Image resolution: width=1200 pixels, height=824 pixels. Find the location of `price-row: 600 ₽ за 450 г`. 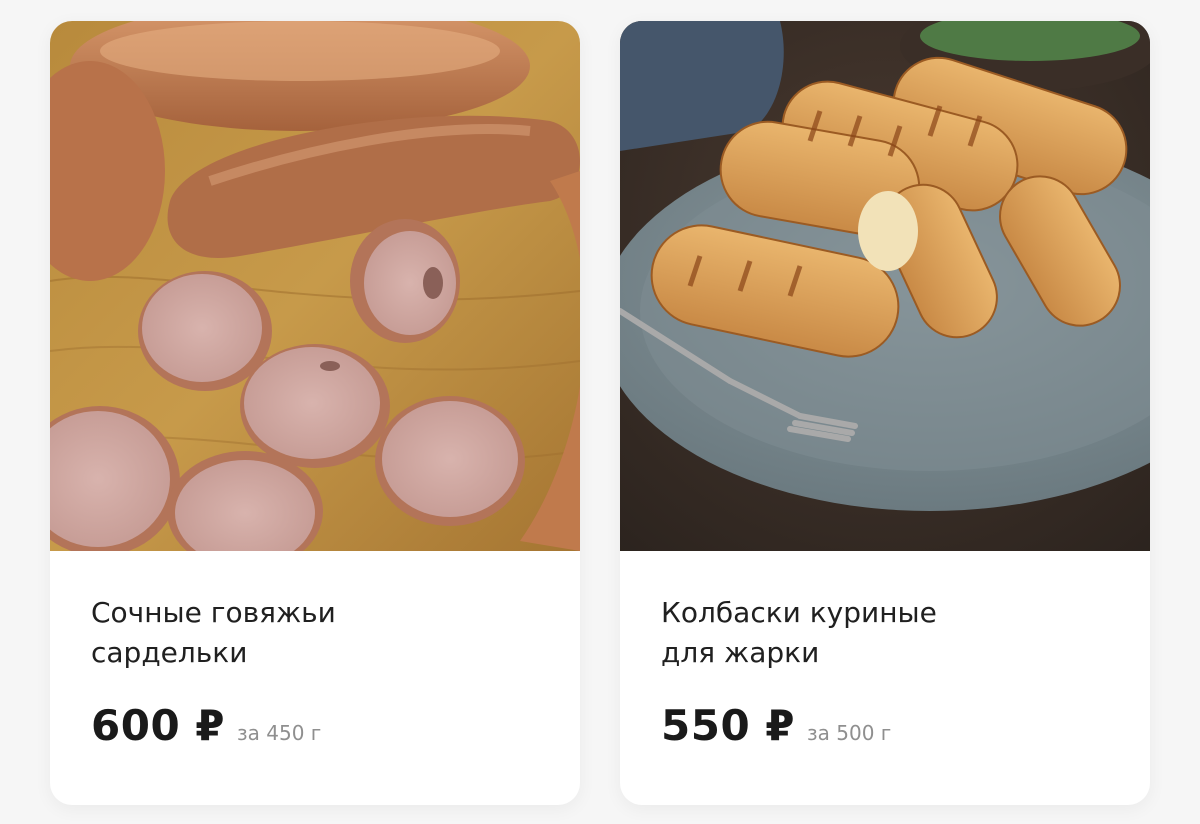

price-row: 600 ₽ за 450 г is located at coordinates (320, 725).